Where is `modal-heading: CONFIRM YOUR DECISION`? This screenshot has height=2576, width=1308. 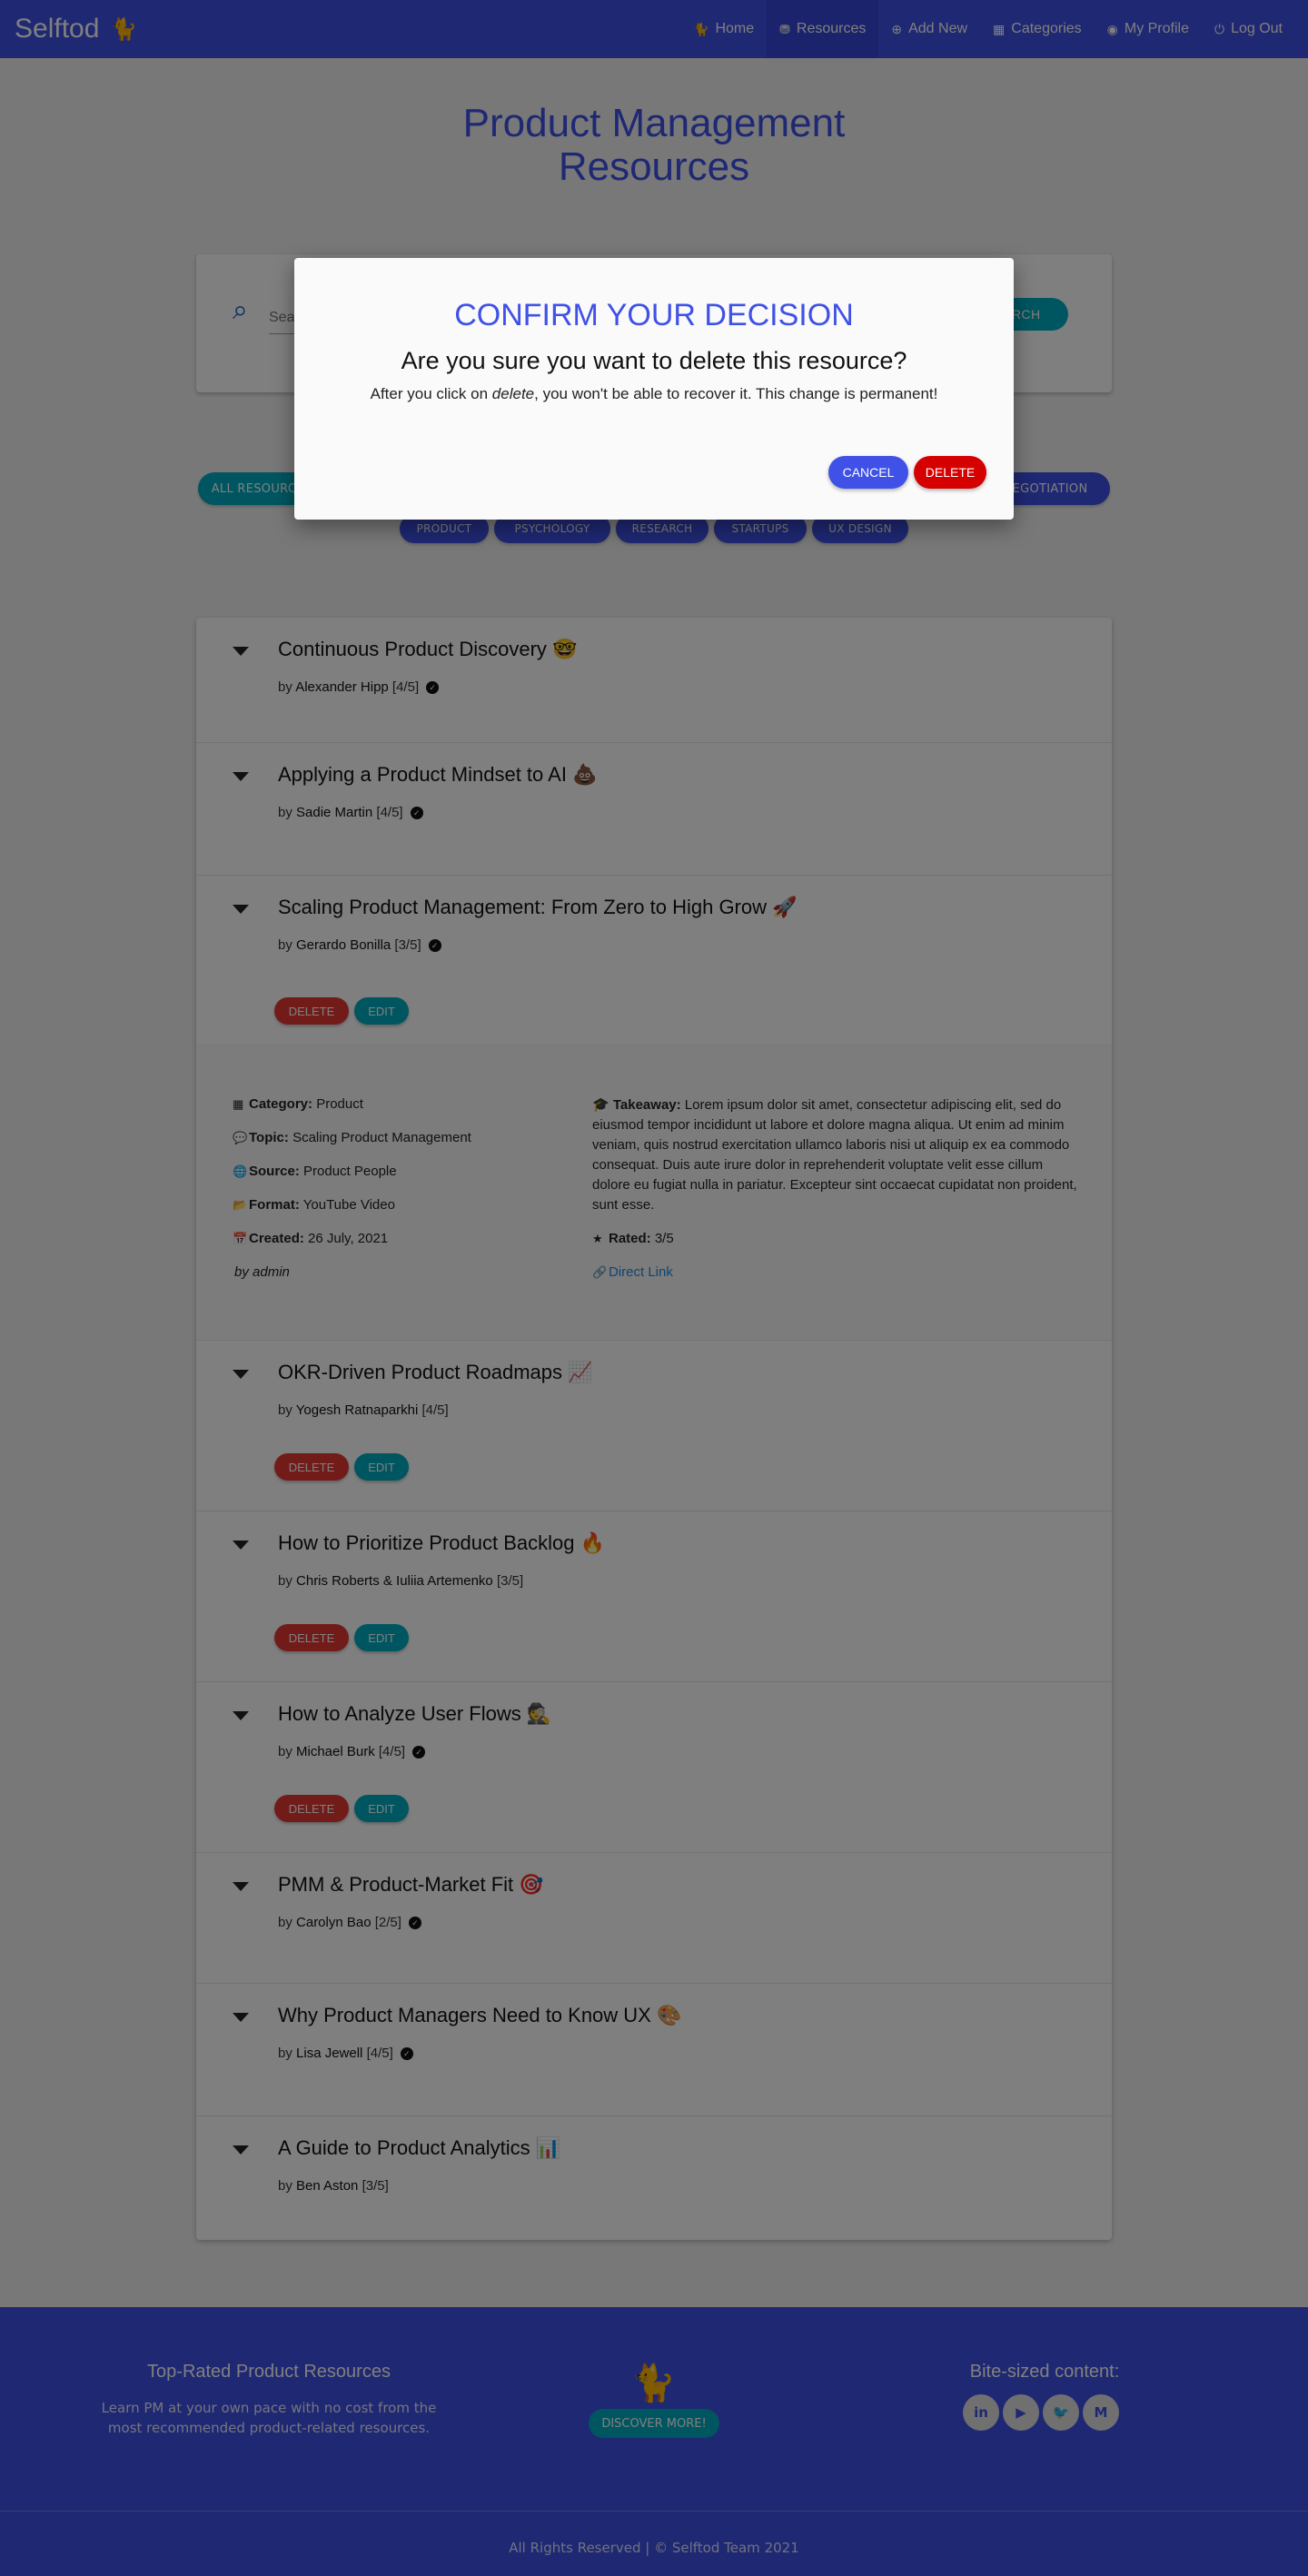 modal-heading: CONFIRM YOUR DECISION is located at coordinates (654, 315).